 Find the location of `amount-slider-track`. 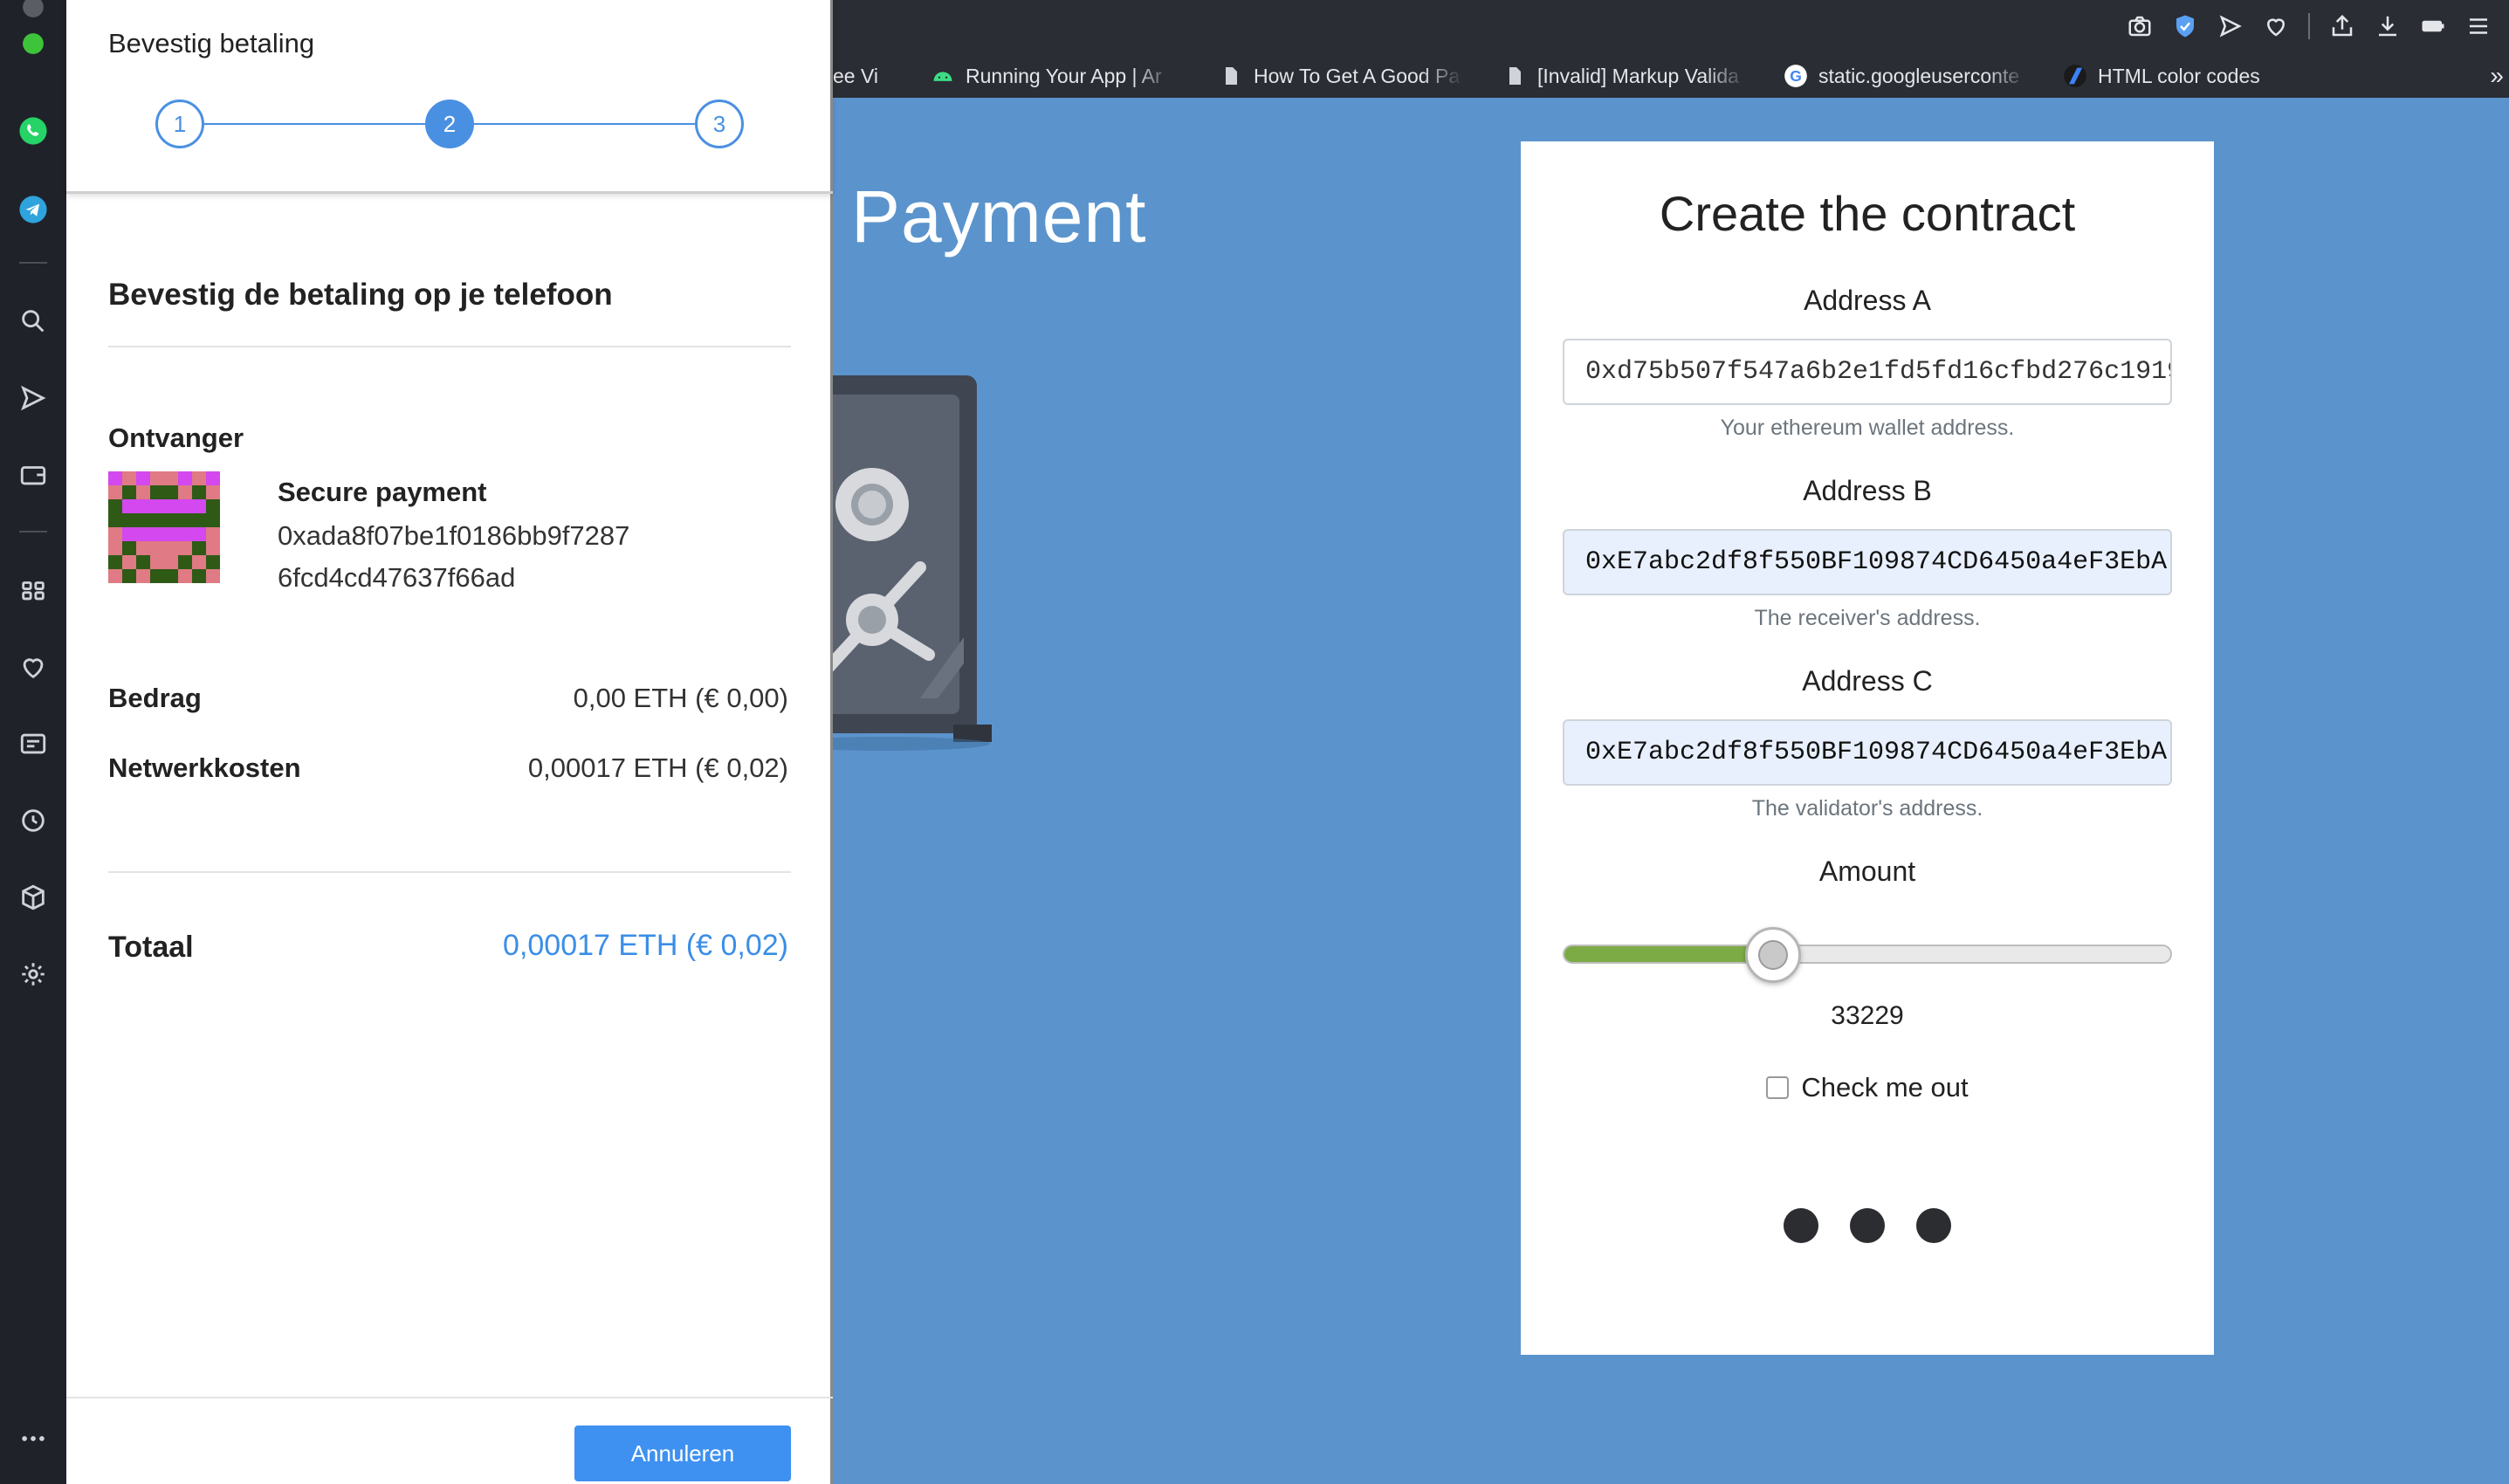

amount-slider-track is located at coordinates (1867, 955).